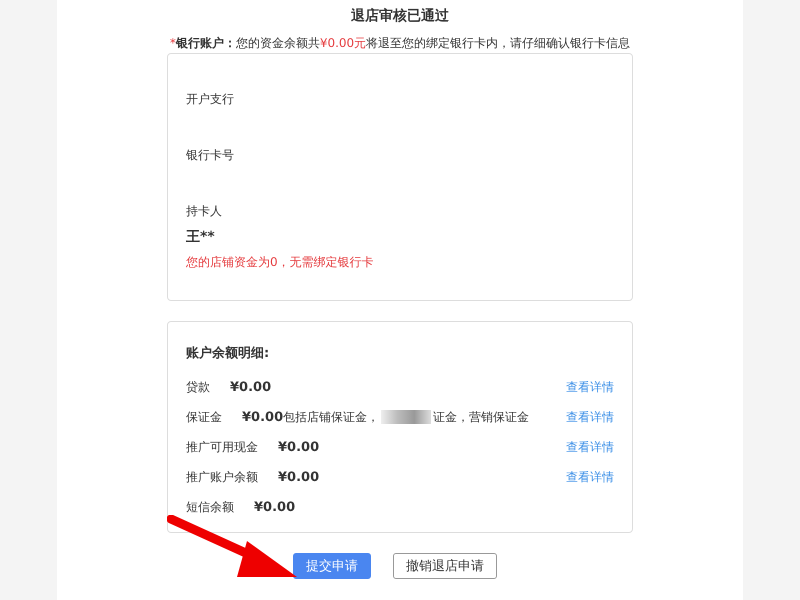 The height and width of the screenshot is (600, 800). What do you see at coordinates (204, 417) in the screenshot?
I see `balance-label: 保证金` at bounding box center [204, 417].